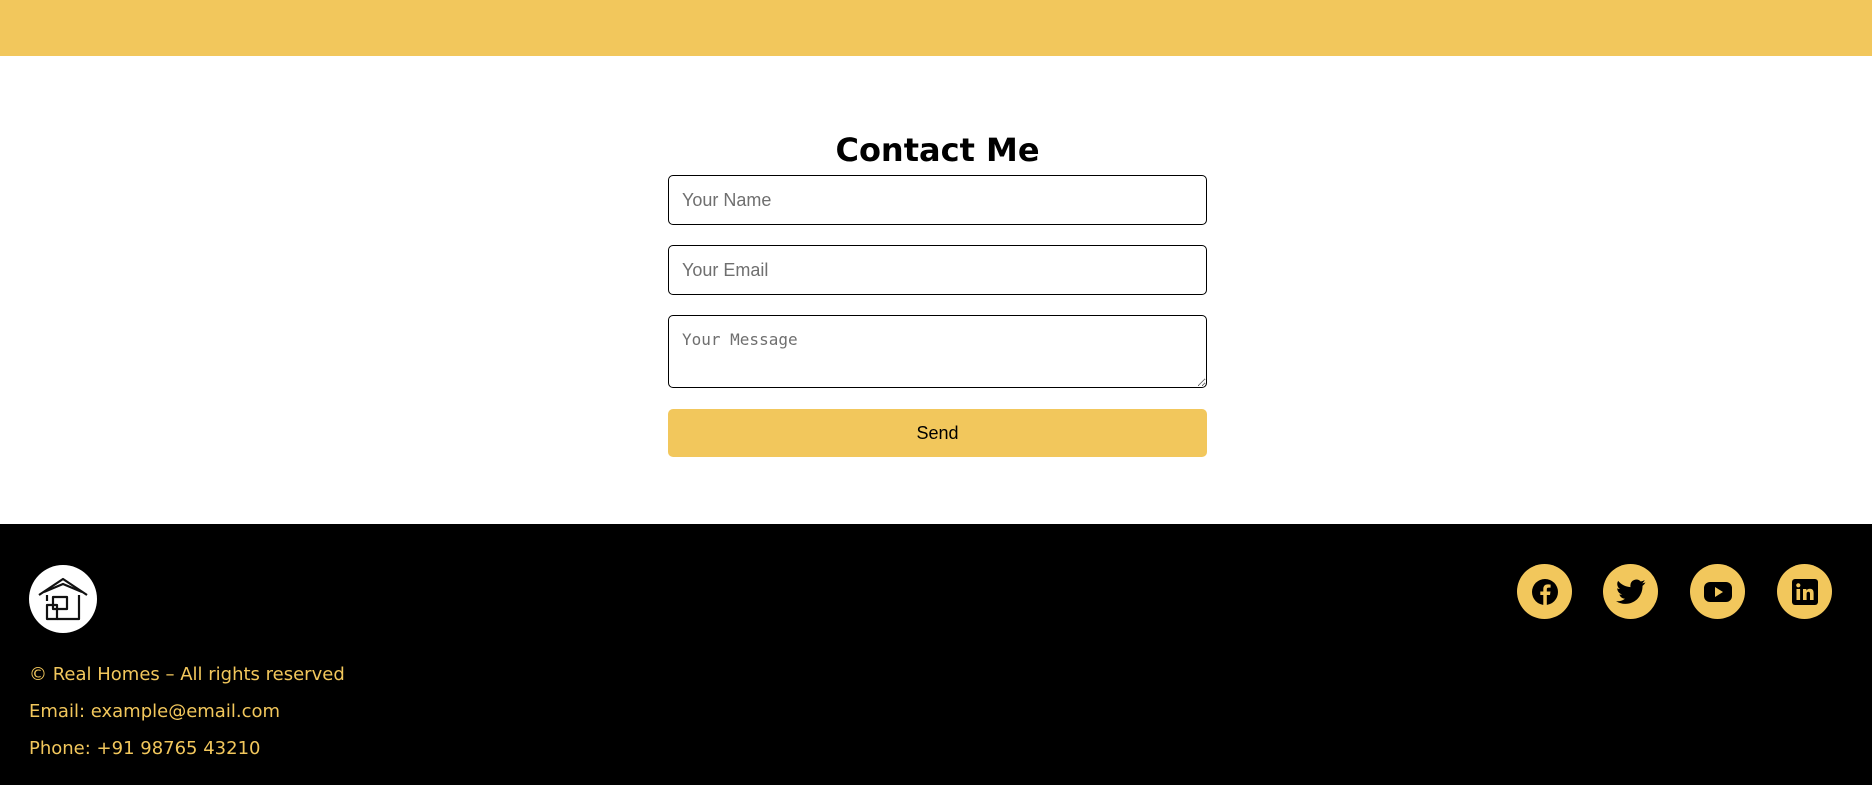 The image size is (1872, 785). What do you see at coordinates (145, 748) in the screenshot?
I see `footer-phone: Phone: +91 98765 43210` at bounding box center [145, 748].